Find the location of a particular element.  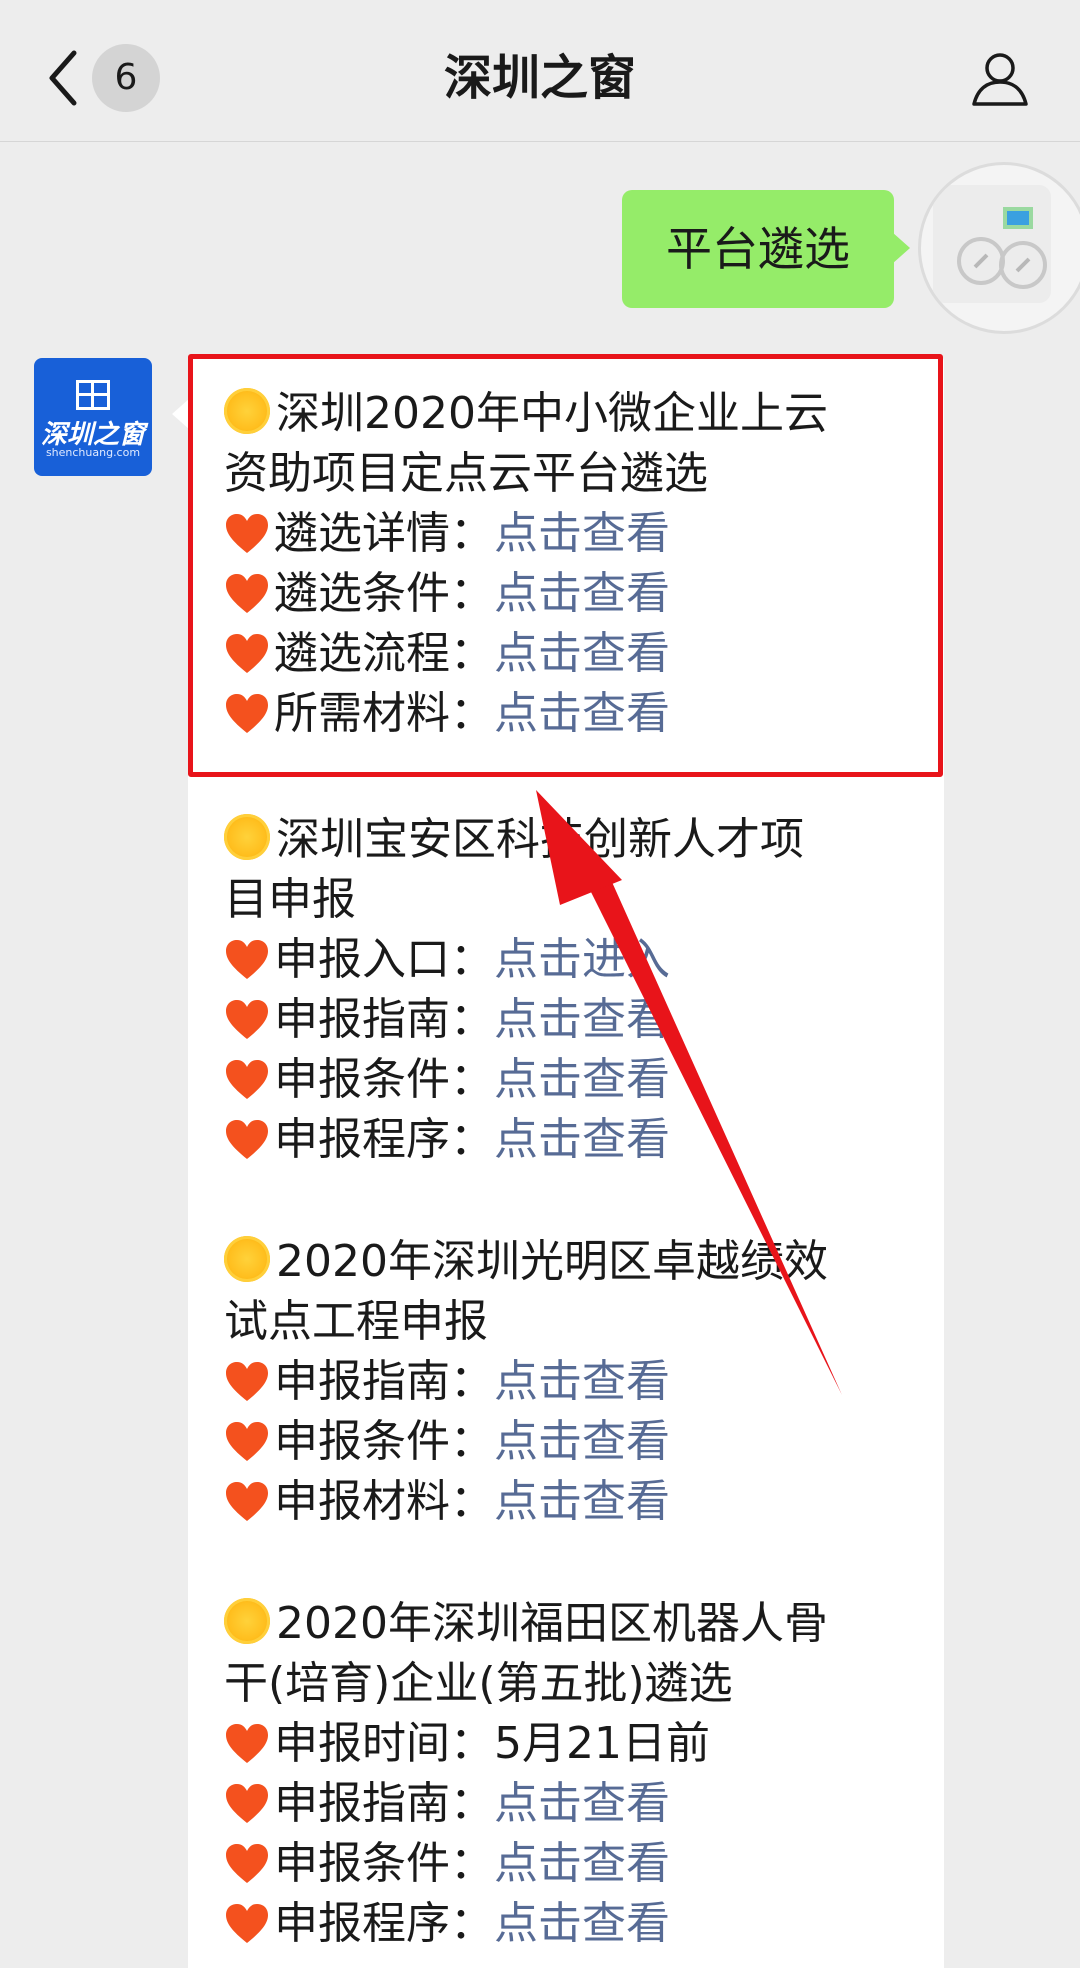

list-item: 申报时间： 5月21日前 is located at coordinates (574, 1744).